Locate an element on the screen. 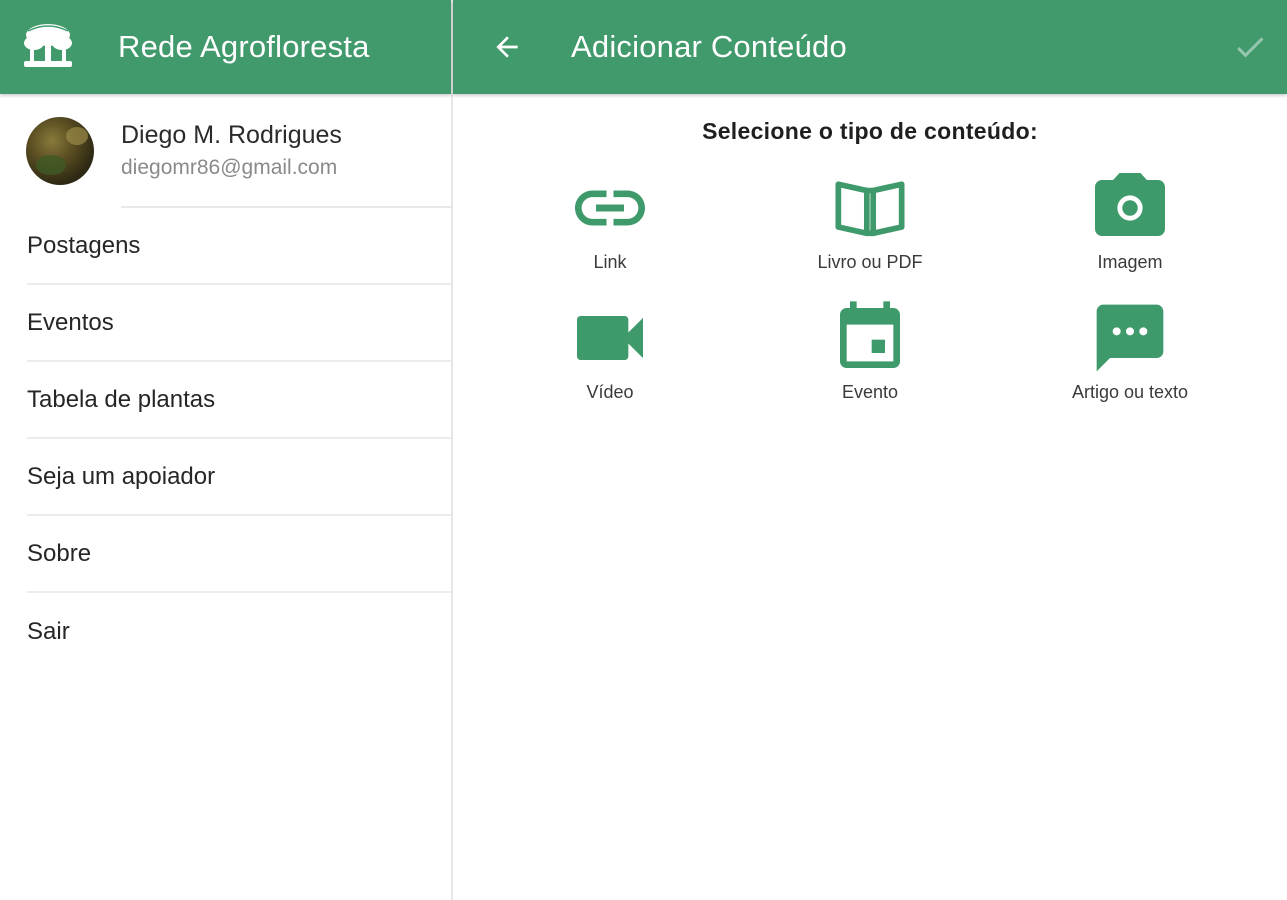  drawer-header: Rede Agrofloresta is located at coordinates (225, 47).